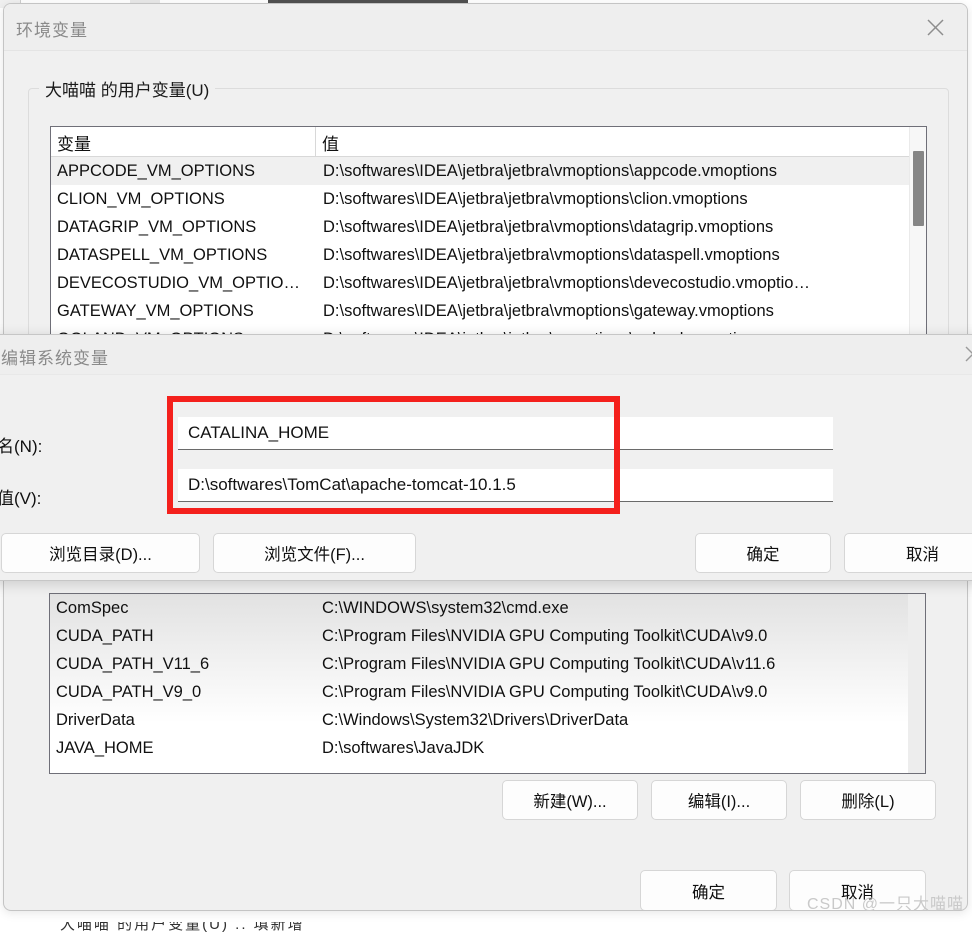 This screenshot has width=972, height=932. I want to click on cell-variable-name: DriverData, so click(95, 719).